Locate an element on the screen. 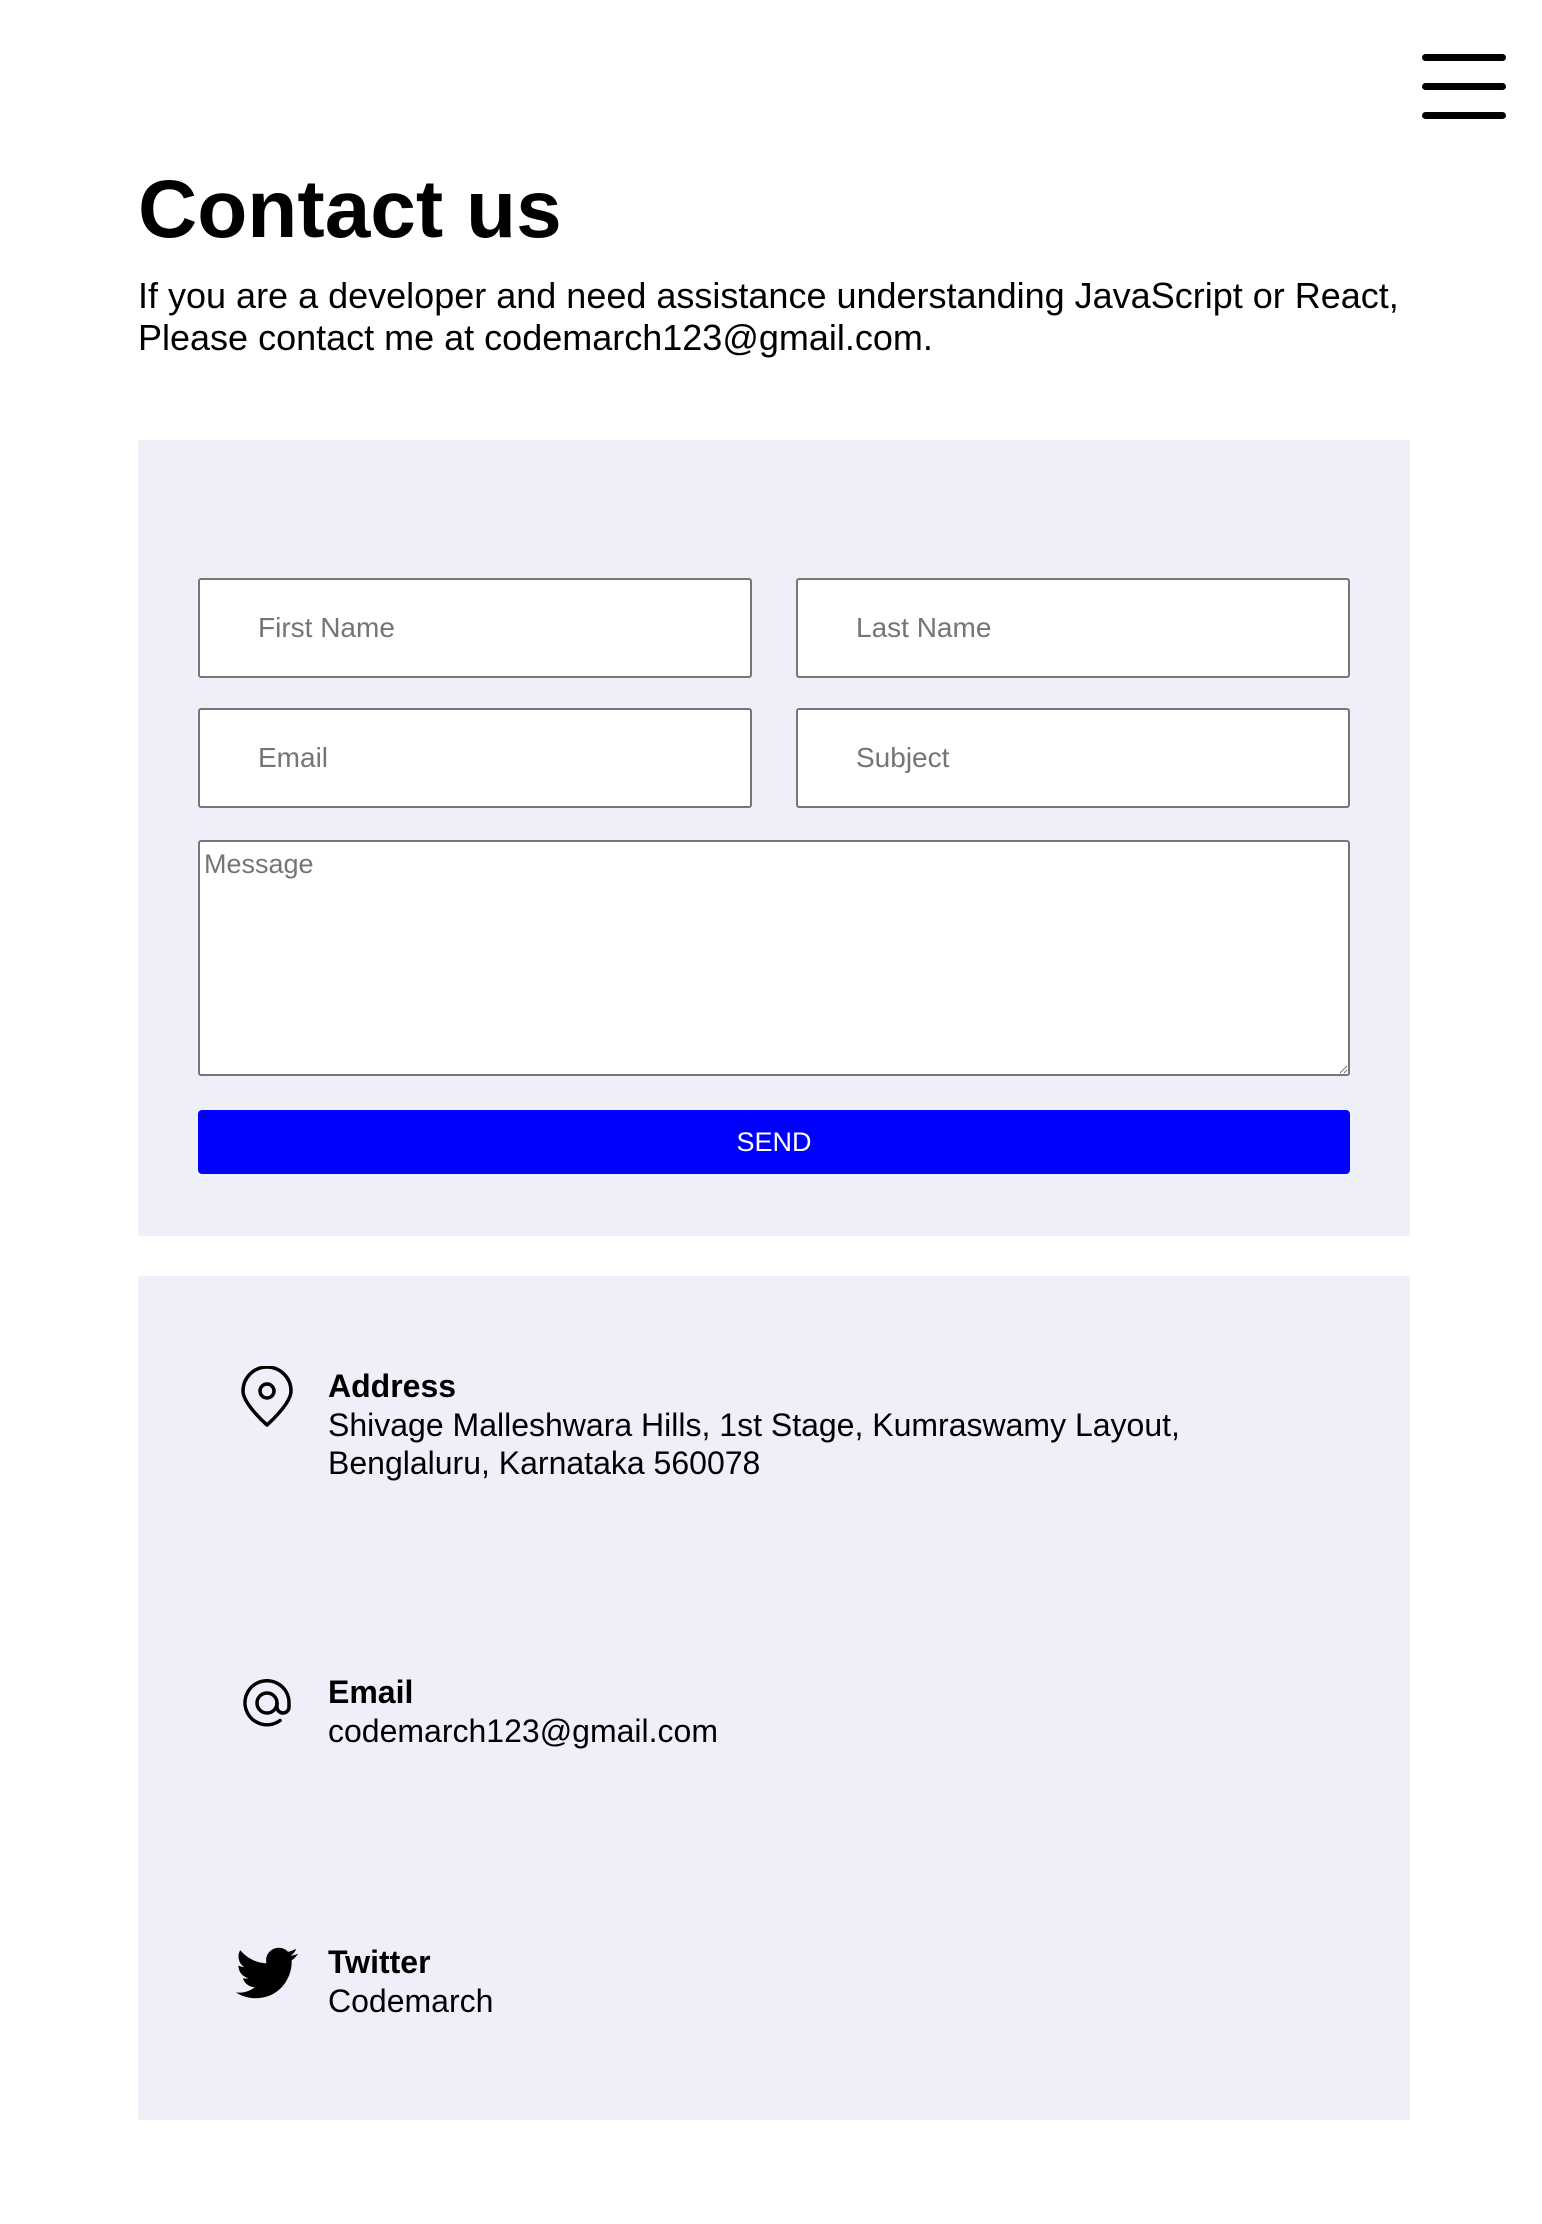  page-title: Contact us is located at coordinates (350, 209).